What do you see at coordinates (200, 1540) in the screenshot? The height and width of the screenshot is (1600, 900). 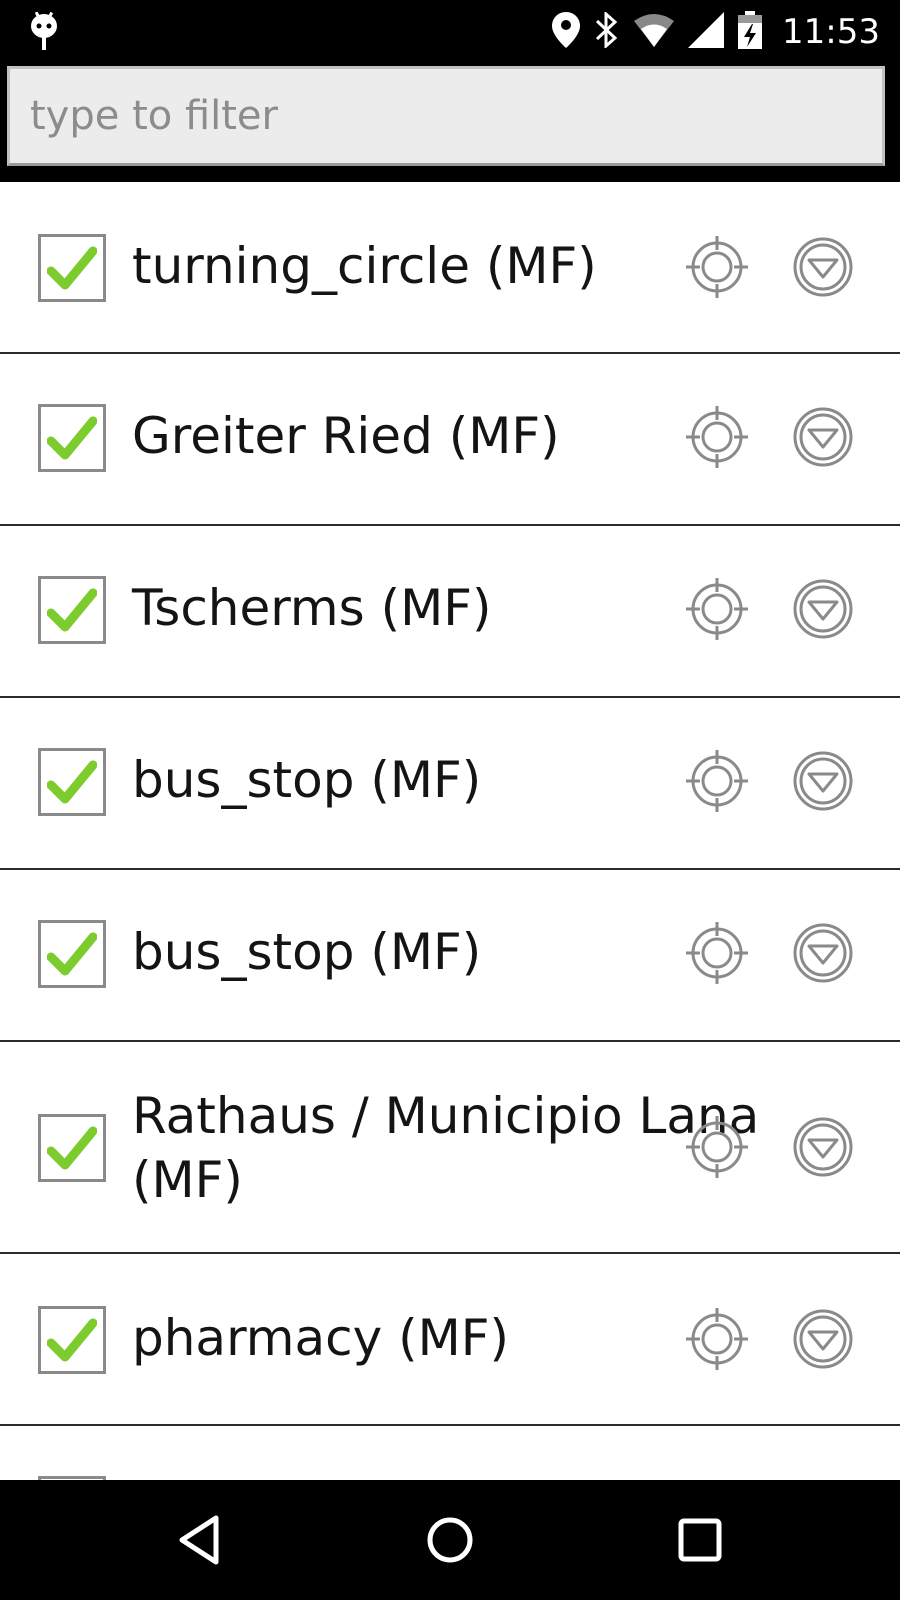 I see `back-icon` at bounding box center [200, 1540].